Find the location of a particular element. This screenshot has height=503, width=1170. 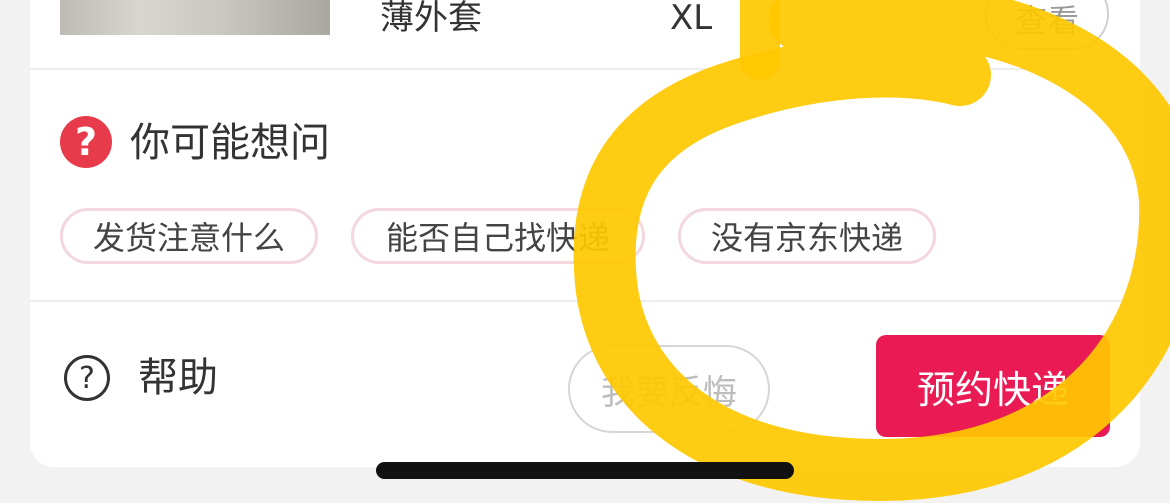

book-courier-button: 预约快递 is located at coordinates (993, 386).